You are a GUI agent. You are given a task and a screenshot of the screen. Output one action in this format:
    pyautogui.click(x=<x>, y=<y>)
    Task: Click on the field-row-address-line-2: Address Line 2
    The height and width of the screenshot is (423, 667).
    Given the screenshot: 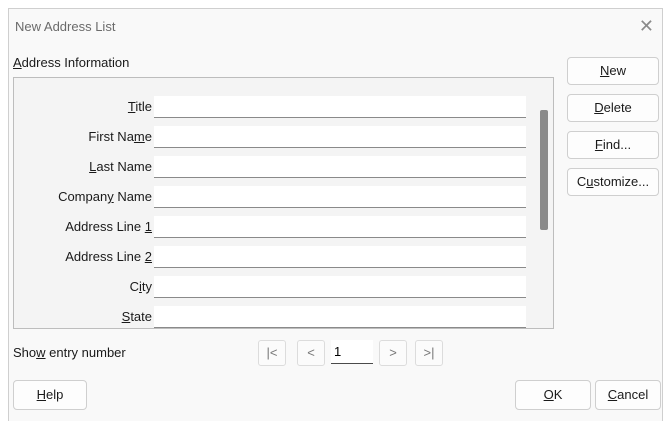 What is the action you would take?
    pyautogui.click(x=279, y=257)
    